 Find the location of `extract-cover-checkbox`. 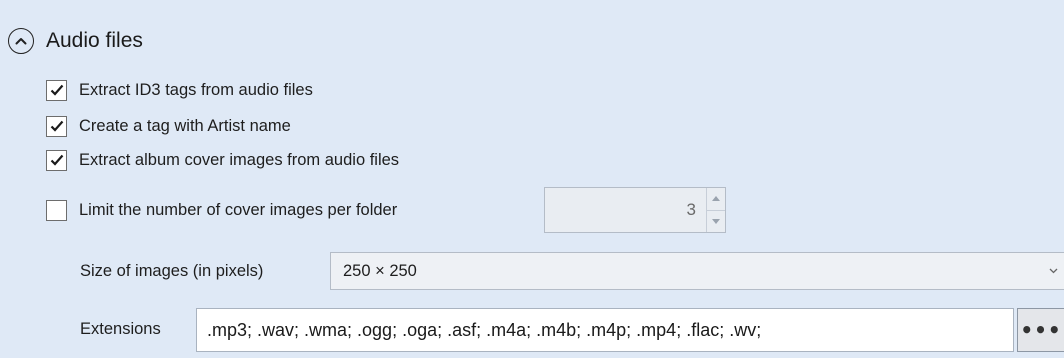

extract-cover-checkbox is located at coordinates (56, 160).